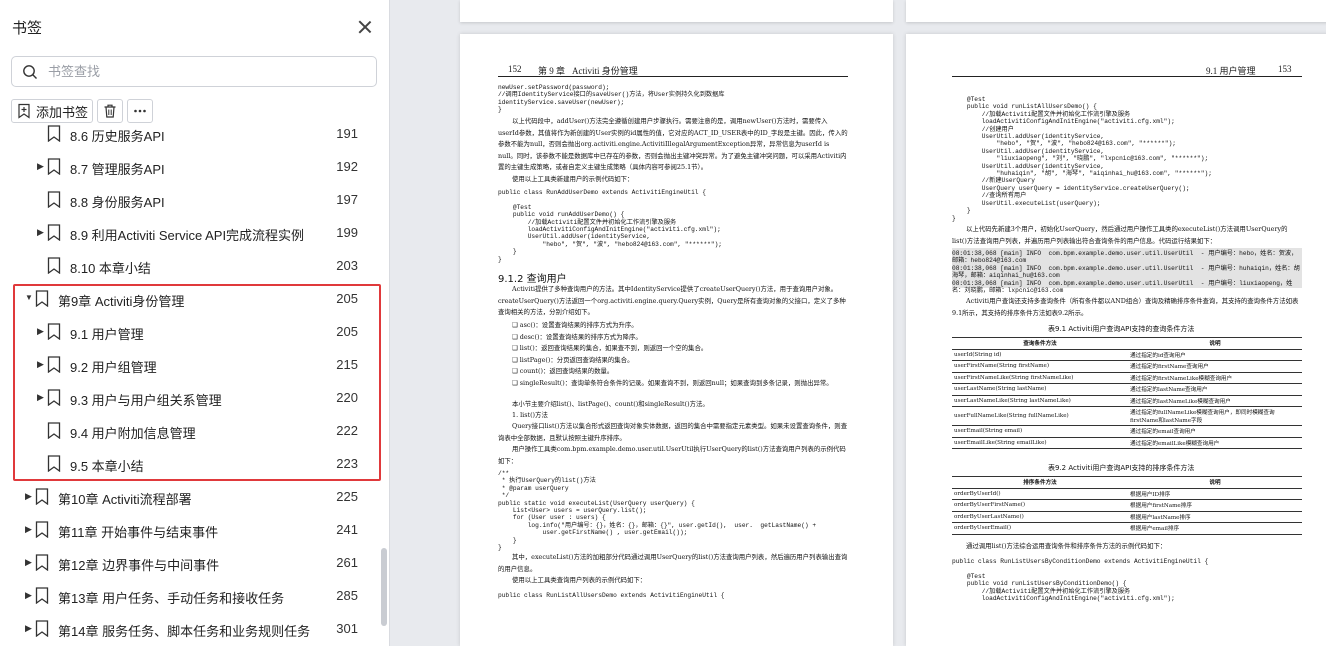 Image resolution: width=1326 pixels, height=646 pixels. I want to click on trash-icon, so click(110, 111).